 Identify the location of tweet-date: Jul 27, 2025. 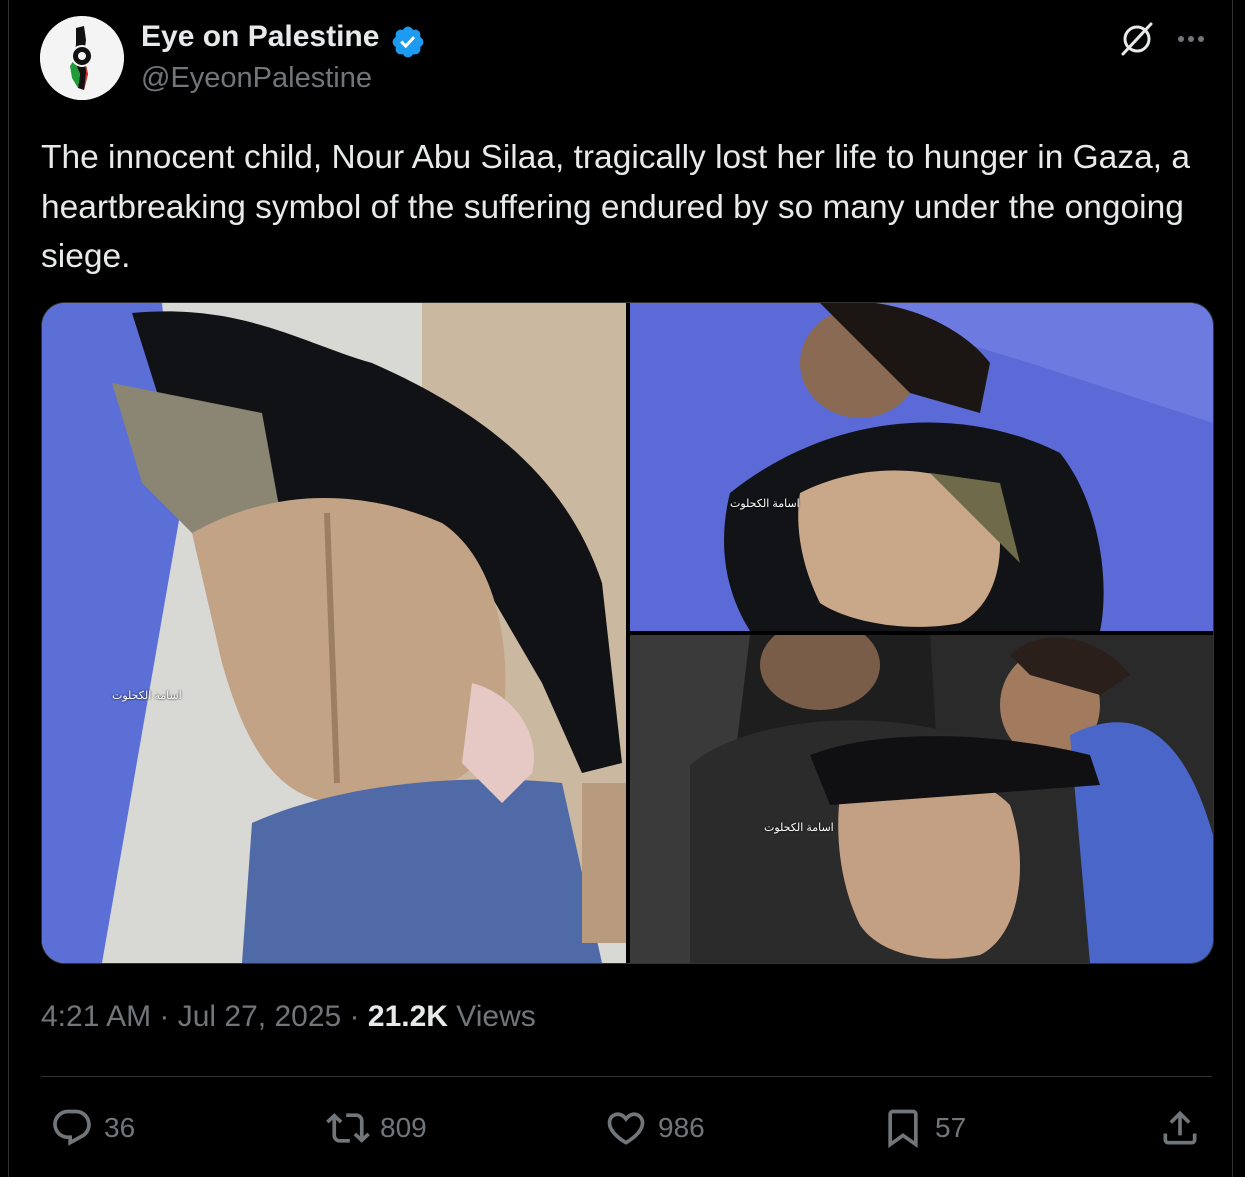
(259, 1016).